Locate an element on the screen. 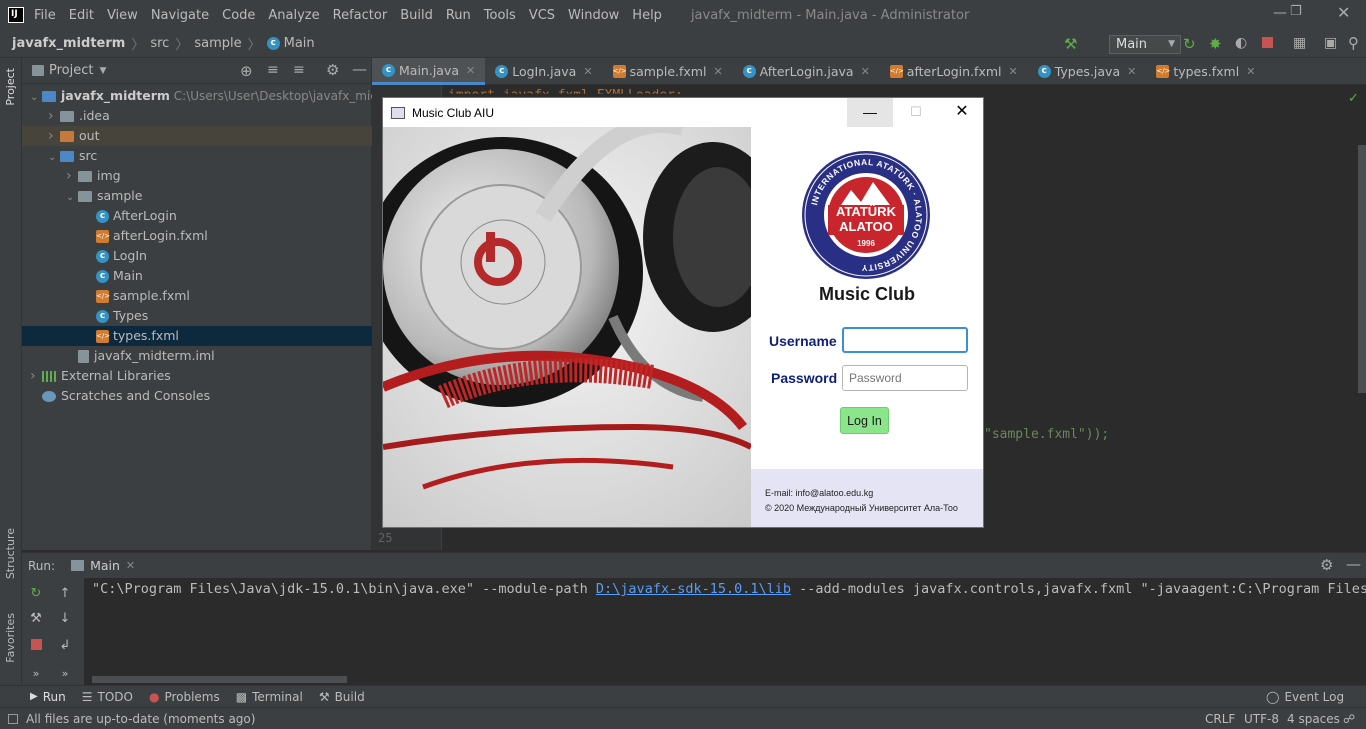 This screenshot has height=729, width=1366. tree-item-javafx-midterm-iml: javafx_midterm.iml is located at coordinates (197, 356).